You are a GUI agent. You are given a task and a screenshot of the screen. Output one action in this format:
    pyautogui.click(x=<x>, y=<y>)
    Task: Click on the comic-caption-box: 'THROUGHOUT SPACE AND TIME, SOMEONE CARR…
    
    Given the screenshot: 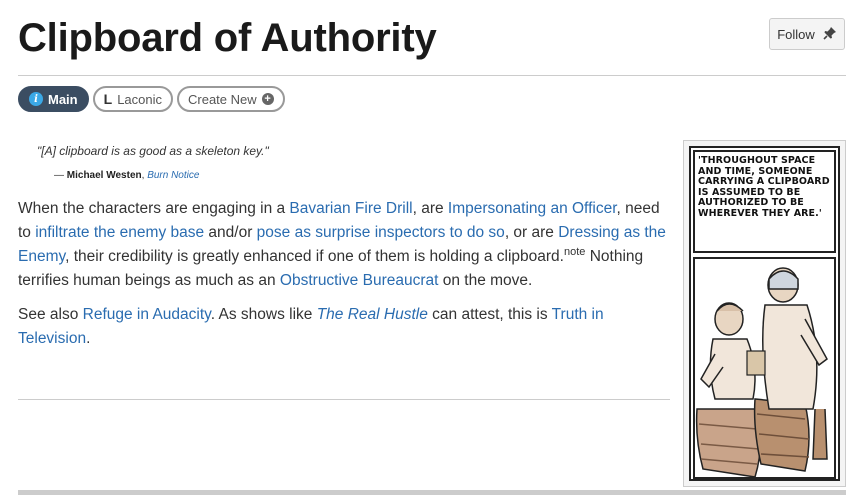 What is the action you would take?
    pyautogui.click(x=764, y=201)
    